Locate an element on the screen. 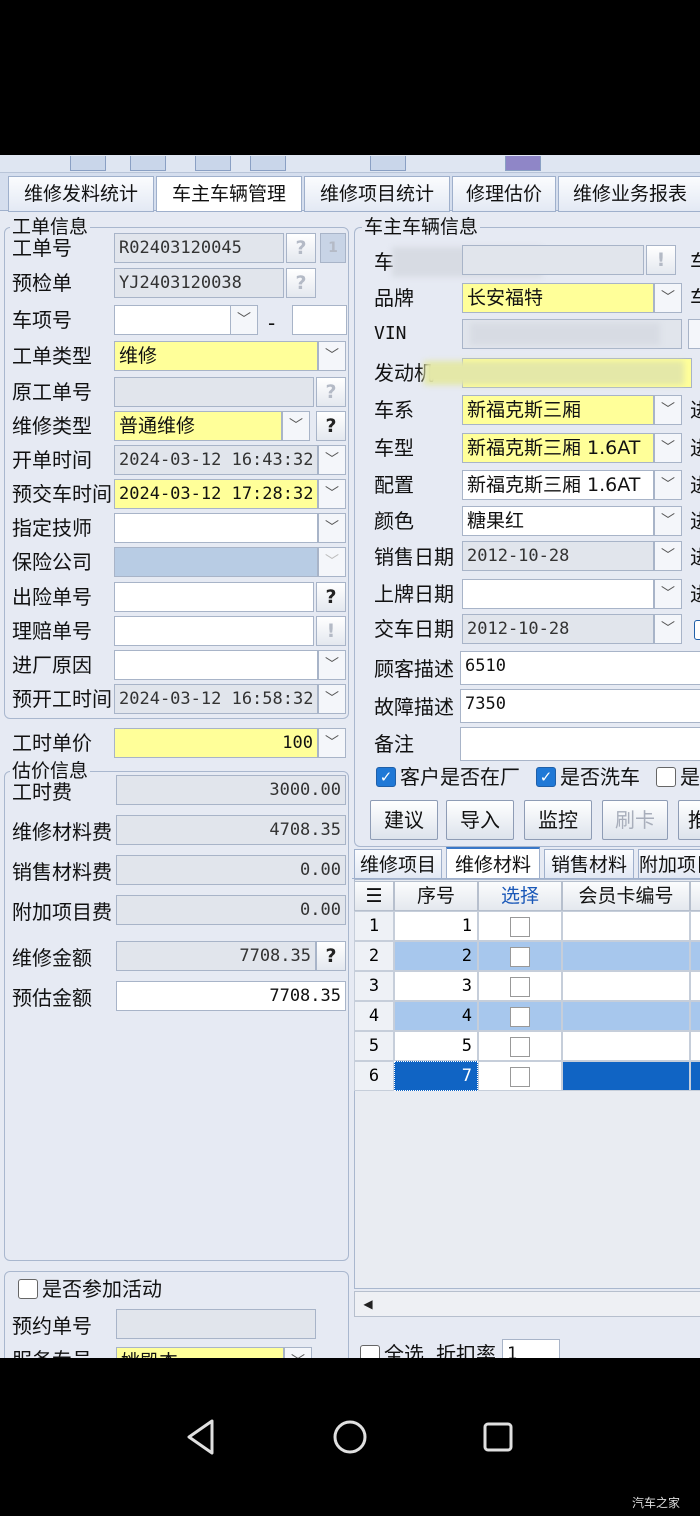 This screenshot has height=1516, width=700. home-icon is located at coordinates (350, 1437).